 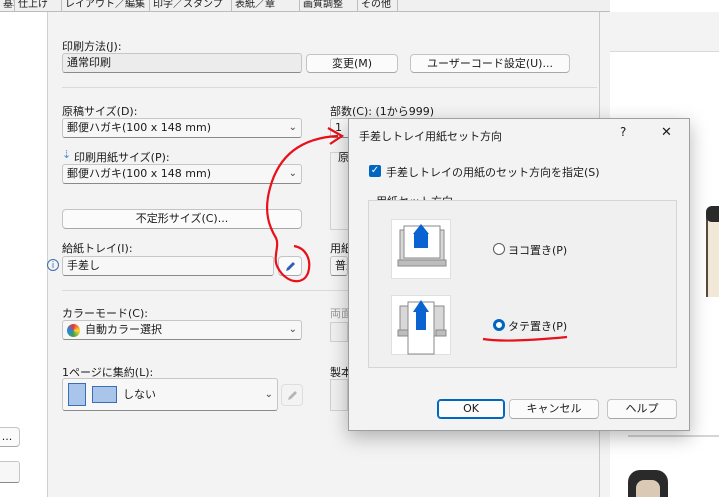 What do you see at coordinates (430, 136) in the screenshot?
I see `dialog-title: 手差しトレイ用紙セット方向` at bounding box center [430, 136].